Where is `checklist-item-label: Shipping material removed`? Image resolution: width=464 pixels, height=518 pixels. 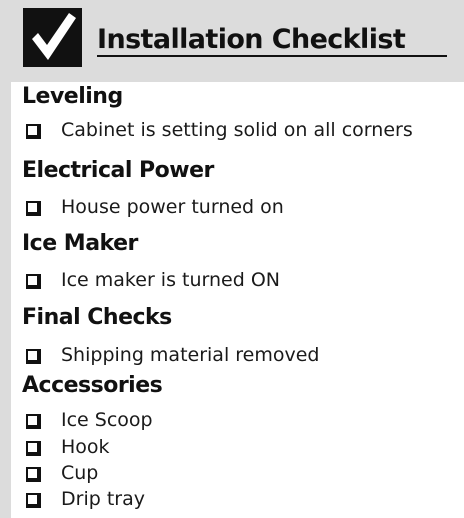 checklist-item-label: Shipping material removed is located at coordinates (190, 355).